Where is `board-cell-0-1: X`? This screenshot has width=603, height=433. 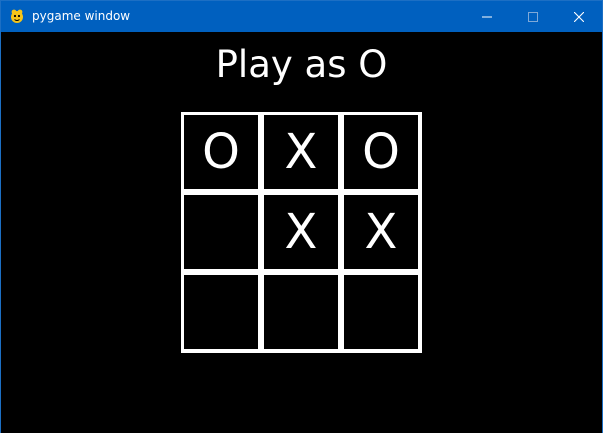
board-cell-0-1: X is located at coordinates (301, 152).